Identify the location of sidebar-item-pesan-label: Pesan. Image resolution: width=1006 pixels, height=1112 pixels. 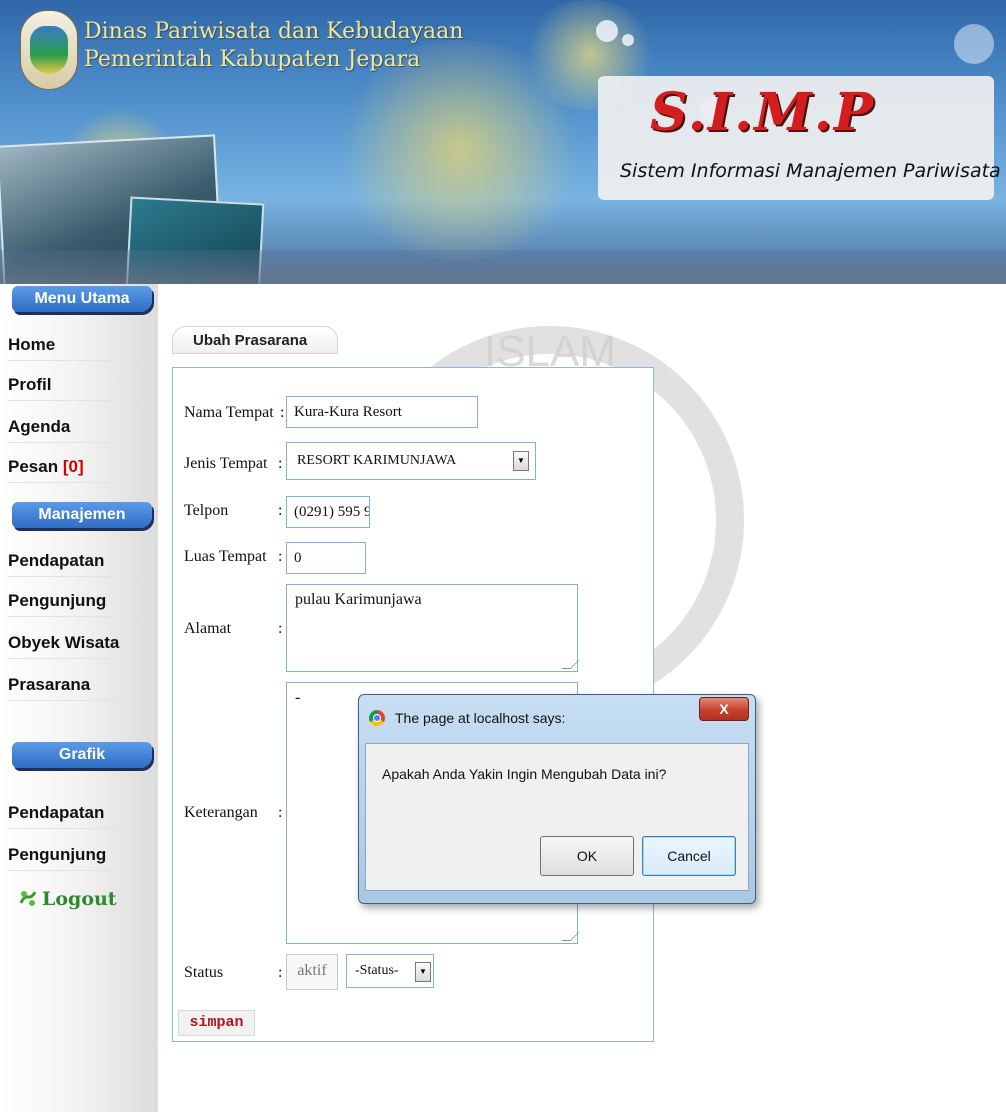
(33, 466).